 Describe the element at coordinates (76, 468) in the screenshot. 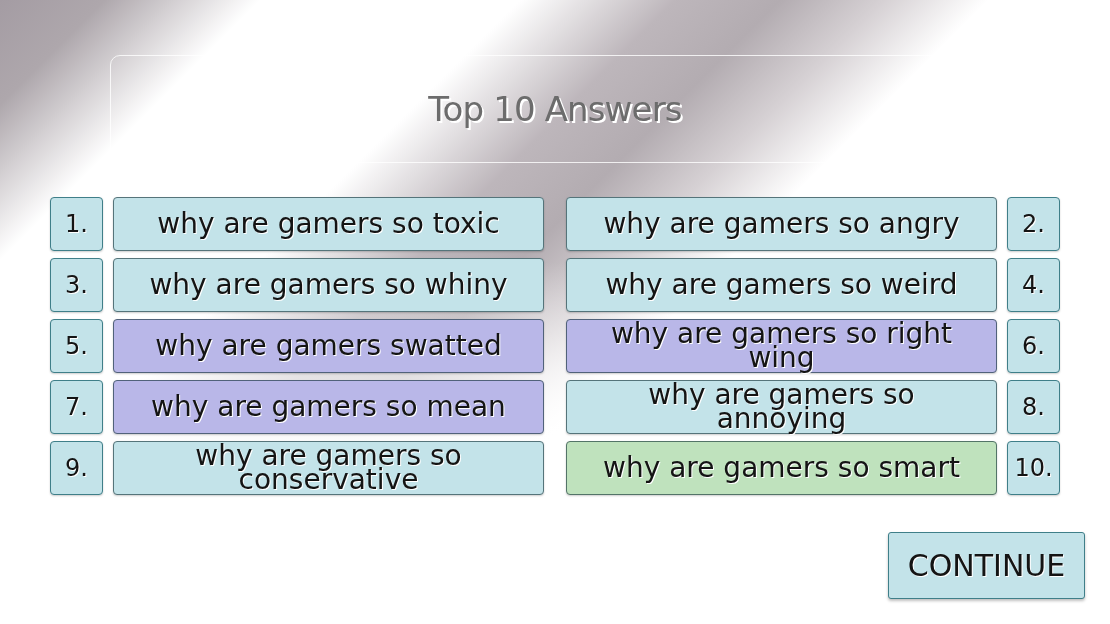

I see `rank-tile: 9.` at that location.